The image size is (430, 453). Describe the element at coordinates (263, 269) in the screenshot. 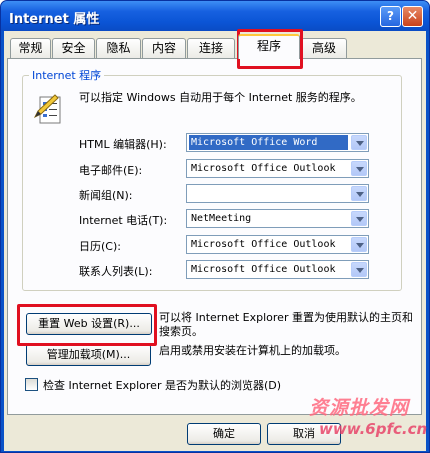

I see `contacts-value: Microsoft Office Outlook` at that location.